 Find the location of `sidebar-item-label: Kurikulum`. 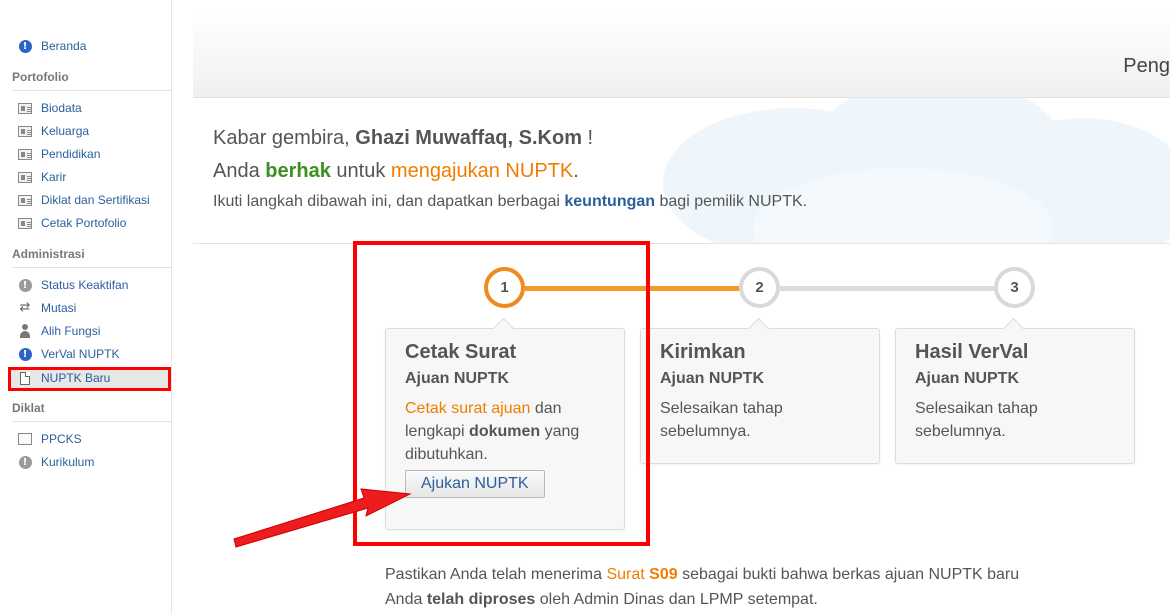

sidebar-item-label: Kurikulum is located at coordinates (68, 462).